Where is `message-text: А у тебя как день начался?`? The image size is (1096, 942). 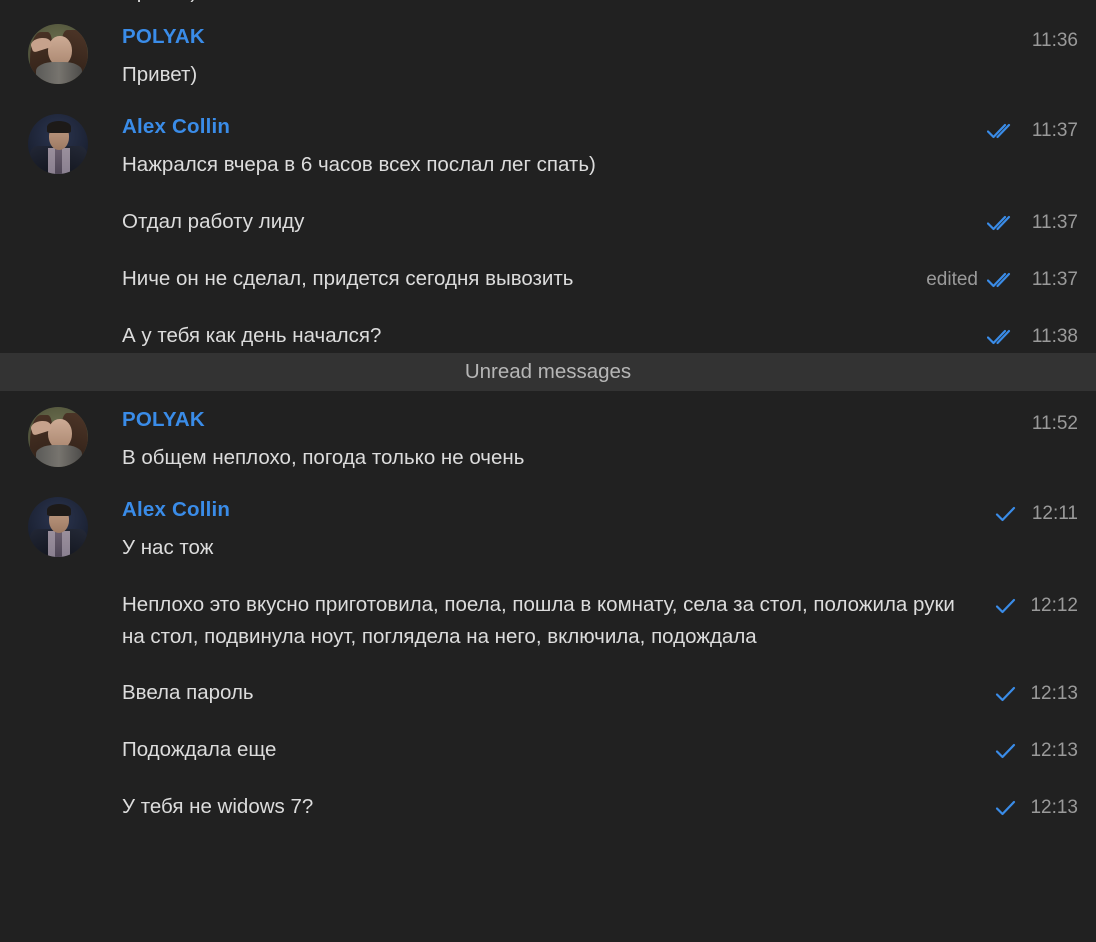
message-text: А у тебя как день начался? is located at coordinates (252, 335).